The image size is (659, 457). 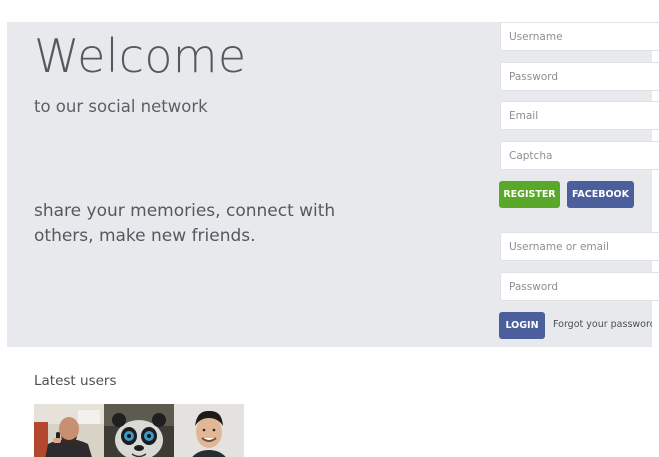 I want to click on avatar-photo-smiling-man, so click(x=209, y=430).